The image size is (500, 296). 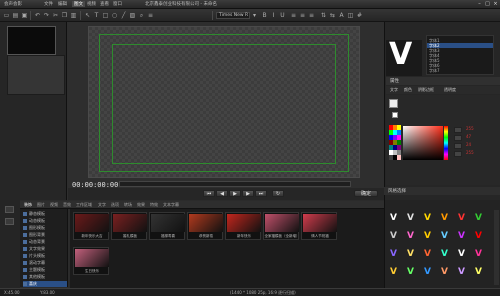 What do you see at coordinates (479, 4) in the screenshot?
I see `minimize-icon: –` at bounding box center [479, 4].